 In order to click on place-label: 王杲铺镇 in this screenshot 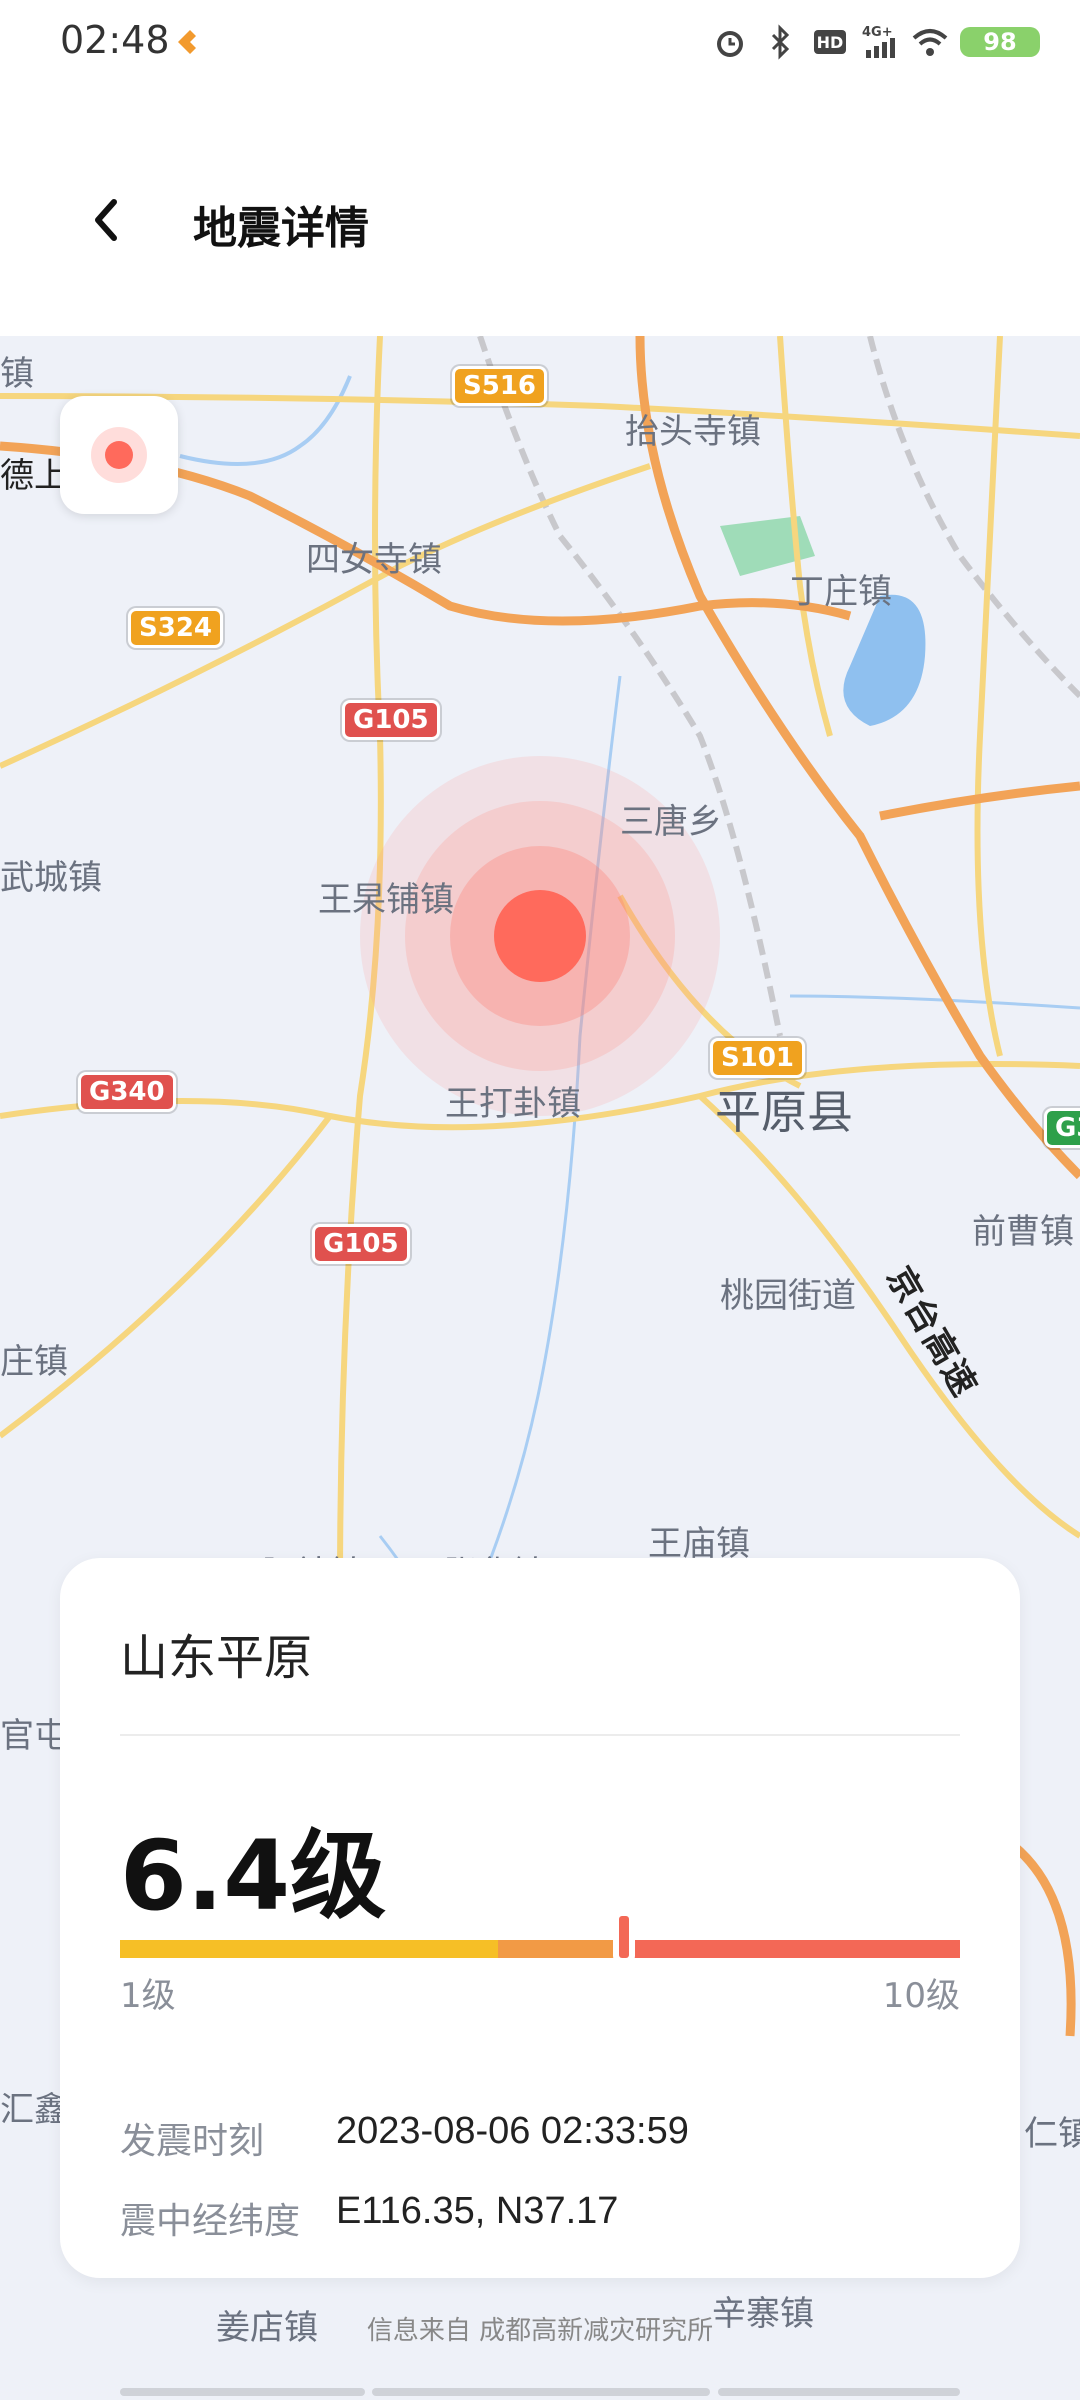, I will do `click(386, 900)`.